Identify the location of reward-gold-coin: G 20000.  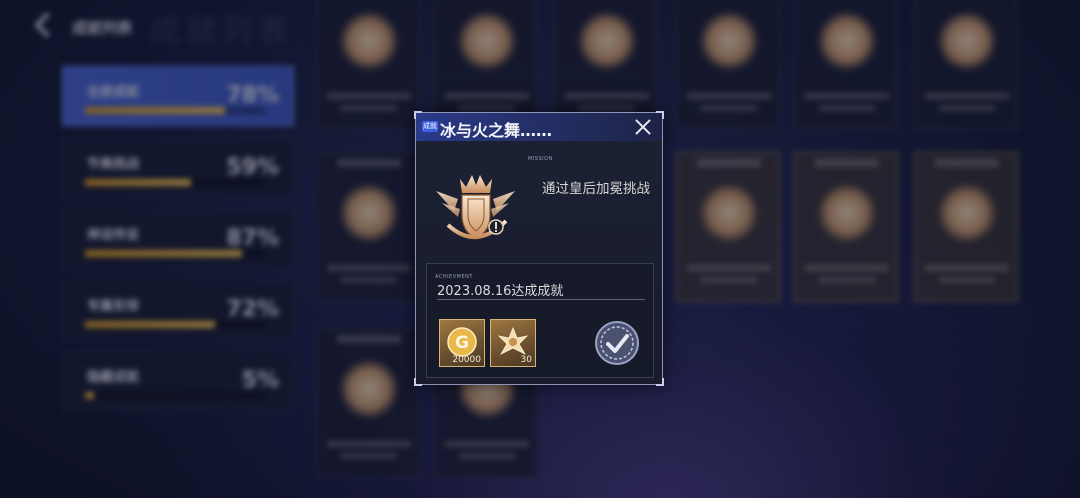
(462, 343).